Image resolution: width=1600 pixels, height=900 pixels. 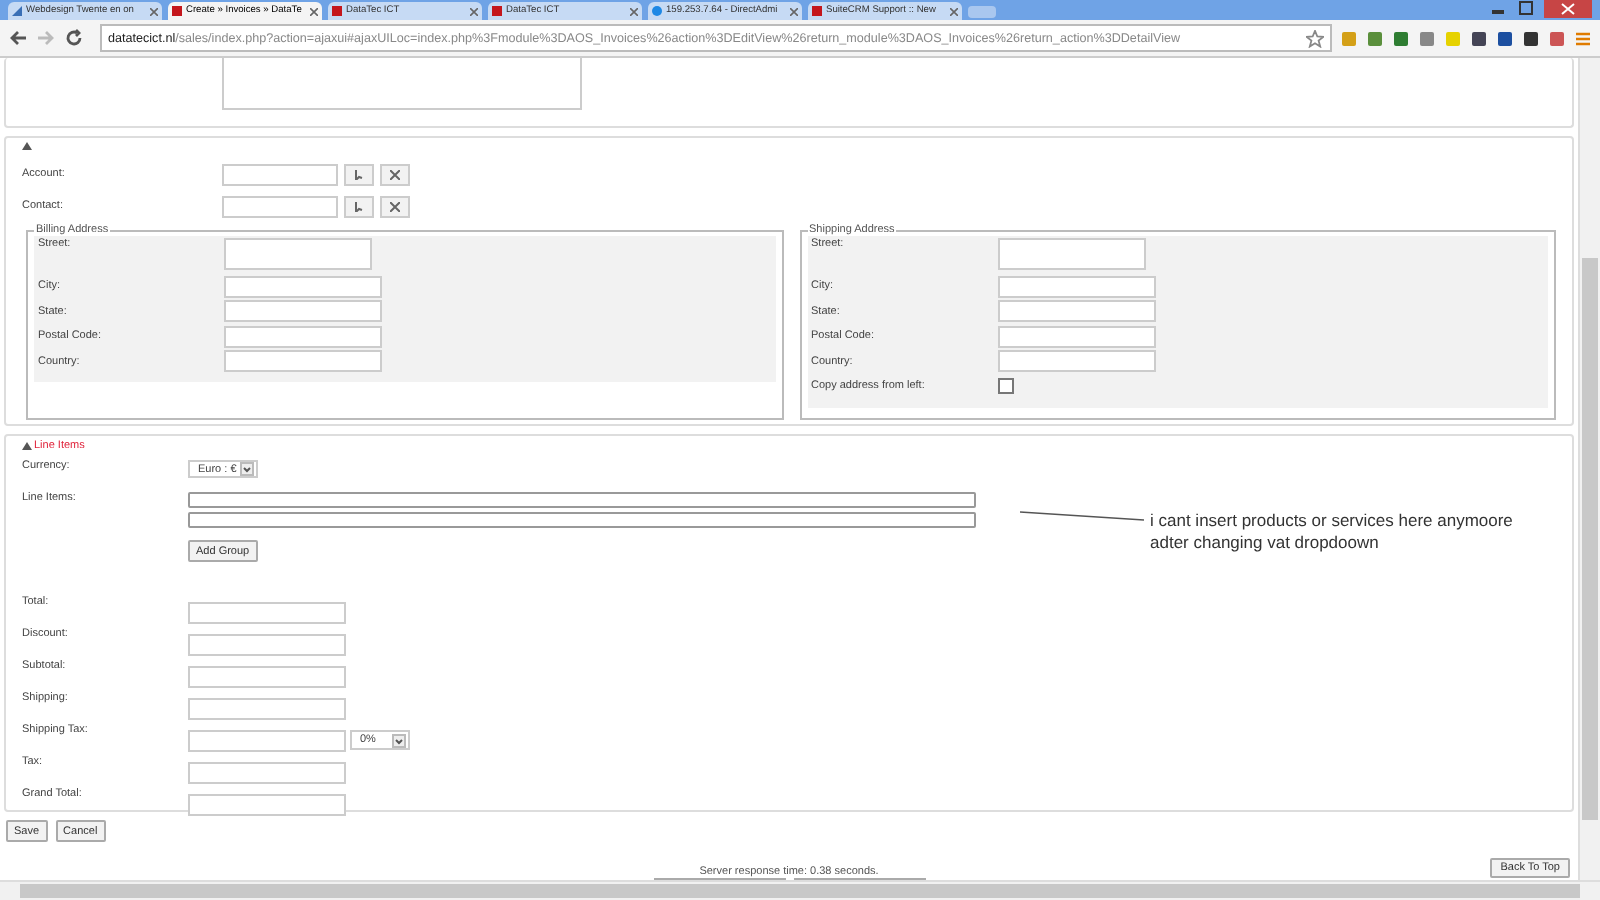 What do you see at coordinates (1526, 8) in the screenshot?
I see `restore-icon` at bounding box center [1526, 8].